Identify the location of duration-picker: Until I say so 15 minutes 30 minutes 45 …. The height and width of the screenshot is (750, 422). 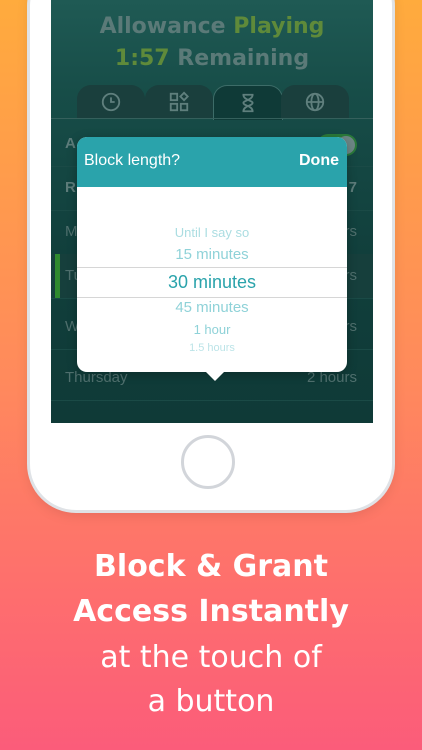
(212, 274).